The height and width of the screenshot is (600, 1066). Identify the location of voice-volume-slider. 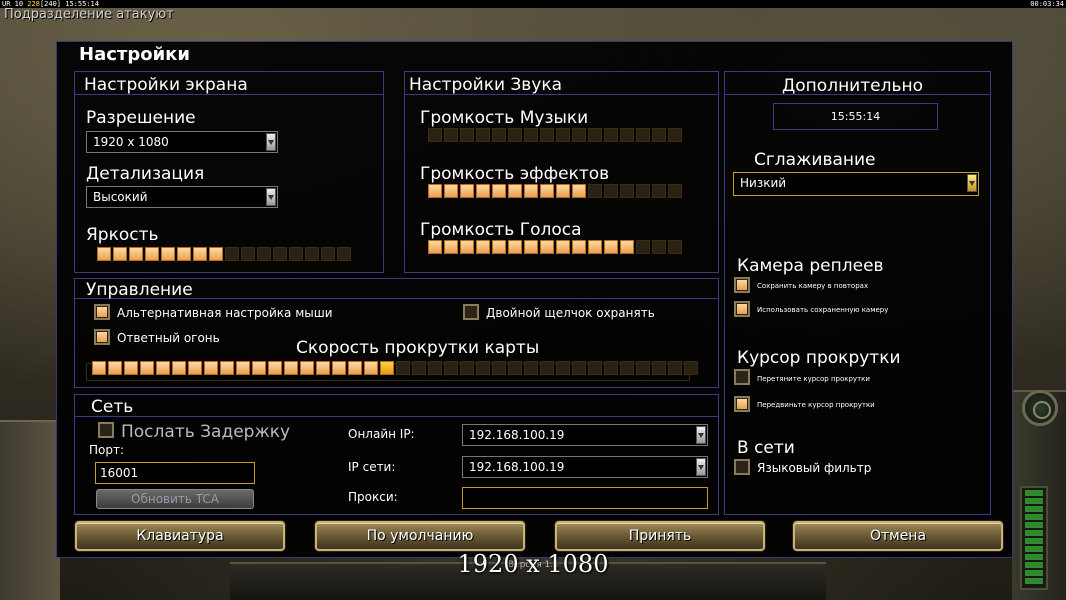
(555, 247).